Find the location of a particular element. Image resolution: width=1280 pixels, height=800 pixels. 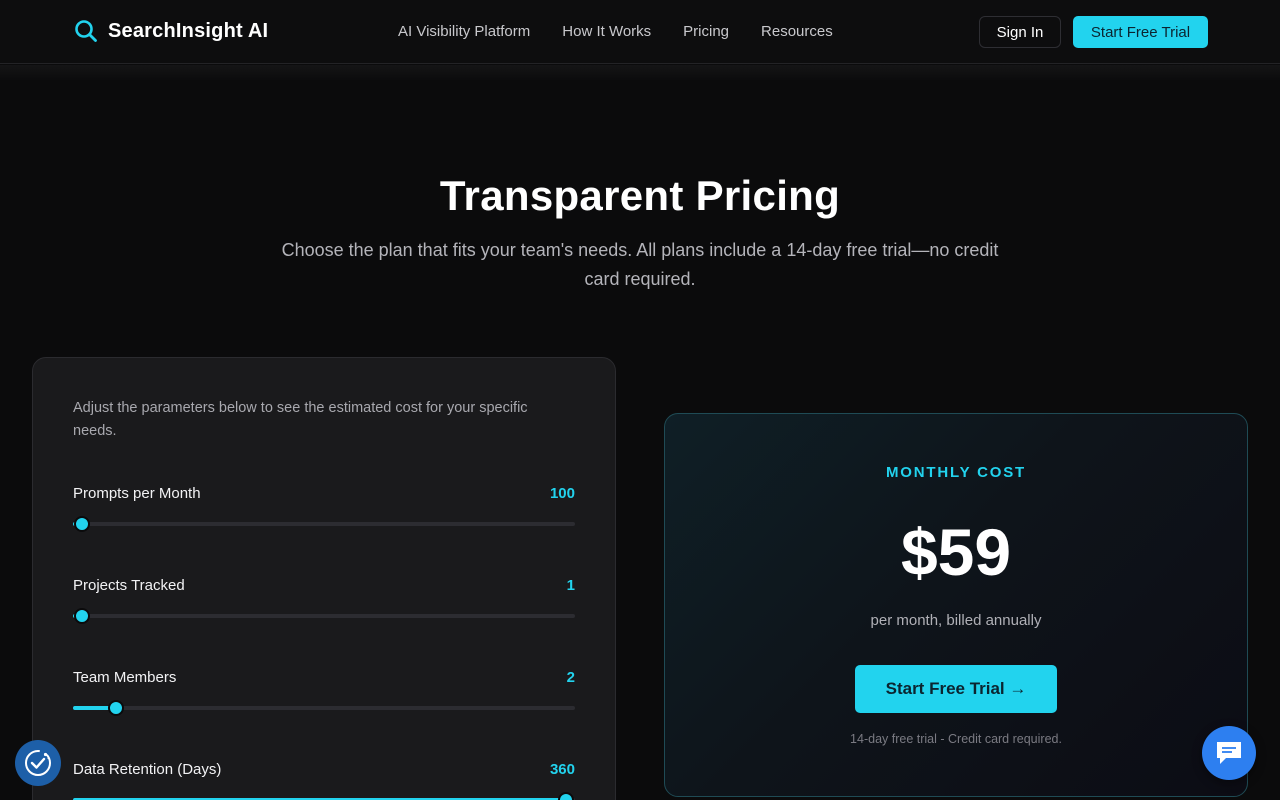

cost-label: MONTHLY COST is located at coordinates (956, 472).